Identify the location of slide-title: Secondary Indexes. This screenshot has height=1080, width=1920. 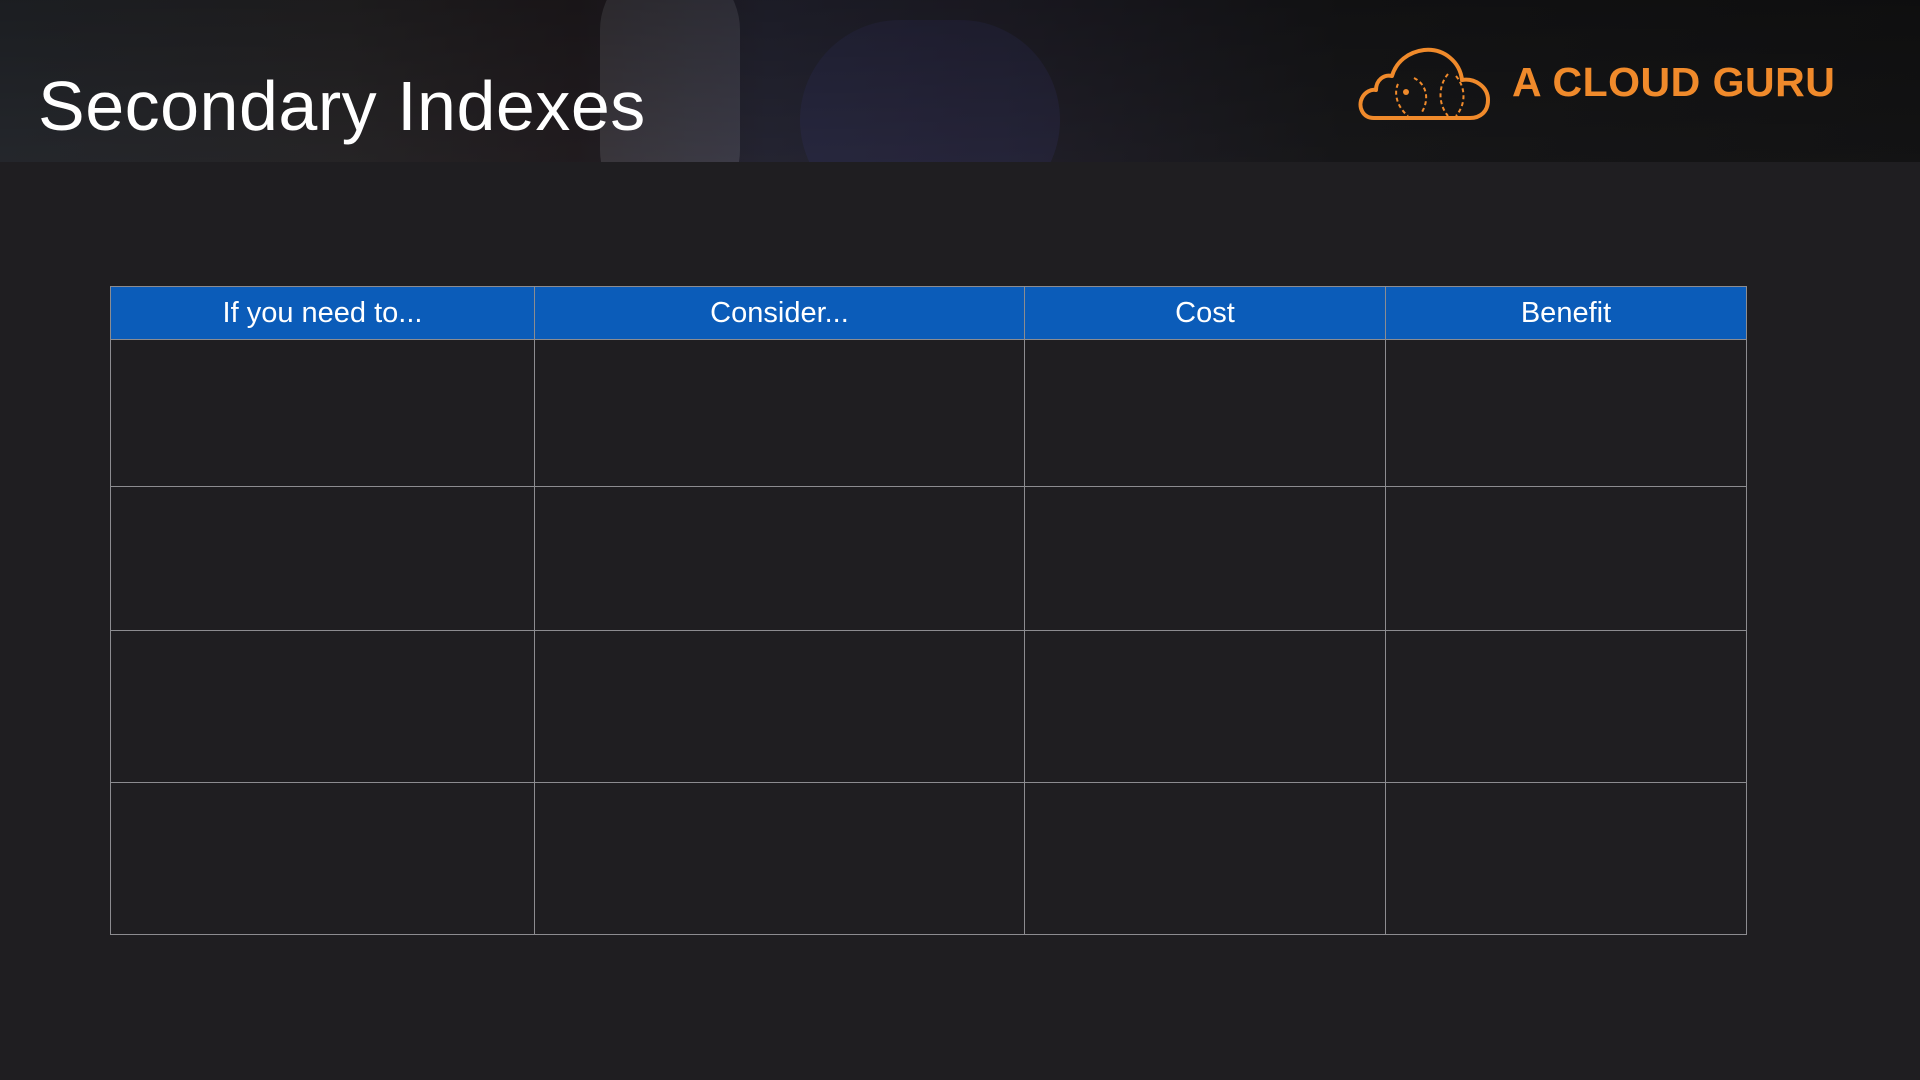
(342, 106).